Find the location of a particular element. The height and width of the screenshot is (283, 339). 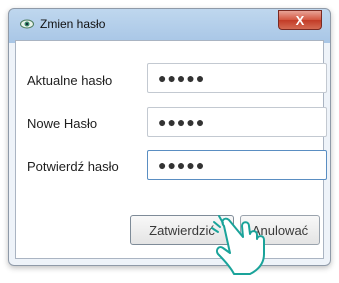

current-password-label: Aktualne hasło is located at coordinates (70, 80).